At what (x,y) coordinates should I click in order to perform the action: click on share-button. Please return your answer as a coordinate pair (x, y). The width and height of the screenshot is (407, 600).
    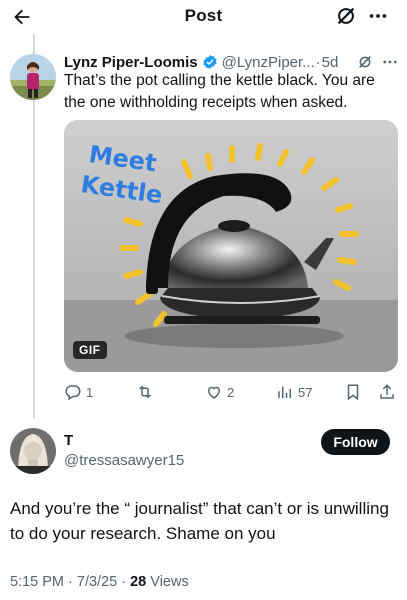
    Looking at the image, I should click on (387, 392).